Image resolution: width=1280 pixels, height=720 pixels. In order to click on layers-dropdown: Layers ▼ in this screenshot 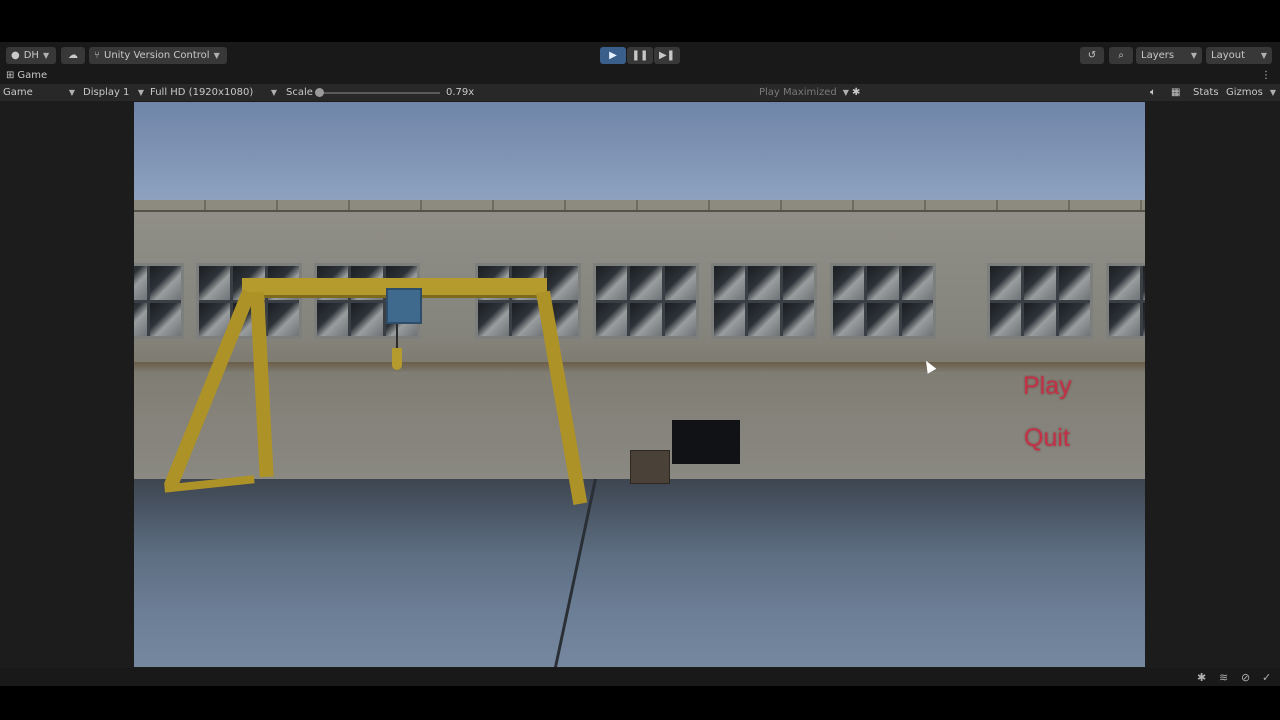, I will do `click(1169, 55)`.